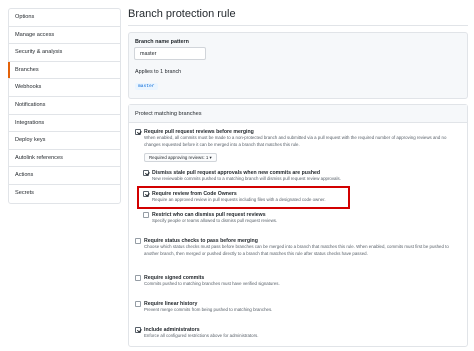 The height and width of the screenshot is (351, 474). I want to click on sidebar-item-autolink-references: Autolink references, so click(64, 159).